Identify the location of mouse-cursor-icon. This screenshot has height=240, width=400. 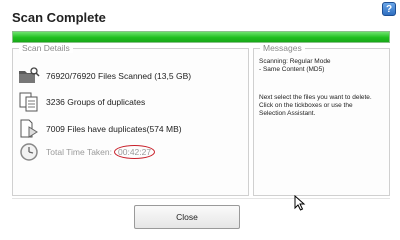
(300, 203).